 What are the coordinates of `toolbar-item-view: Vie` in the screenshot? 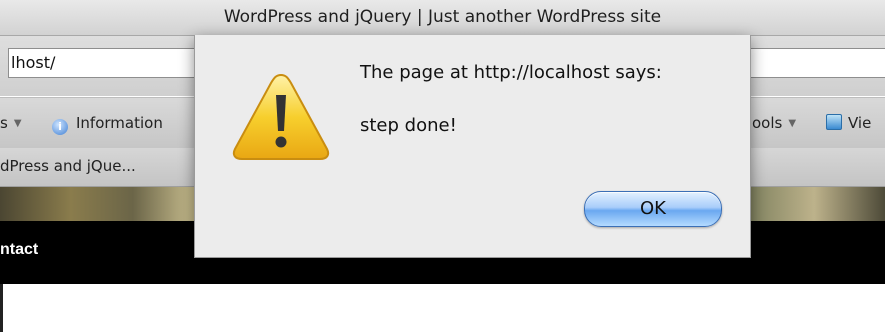 It's located at (848, 123).